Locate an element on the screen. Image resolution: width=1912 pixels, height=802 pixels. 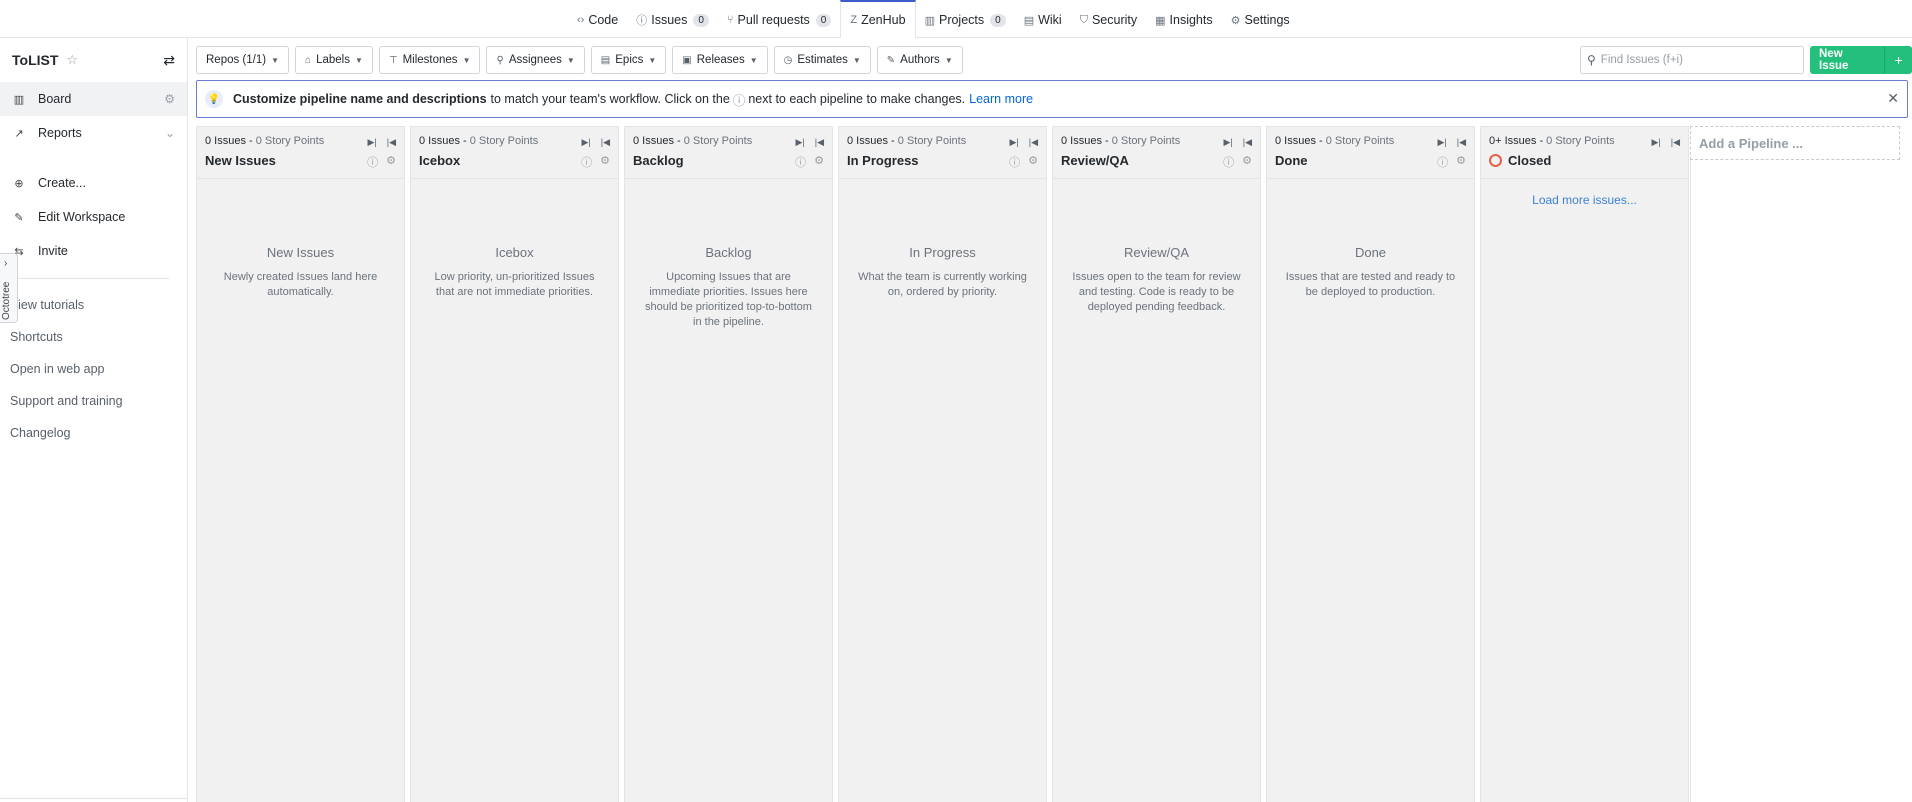
tab-code: ‹› Code is located at coordinates (597, 19).